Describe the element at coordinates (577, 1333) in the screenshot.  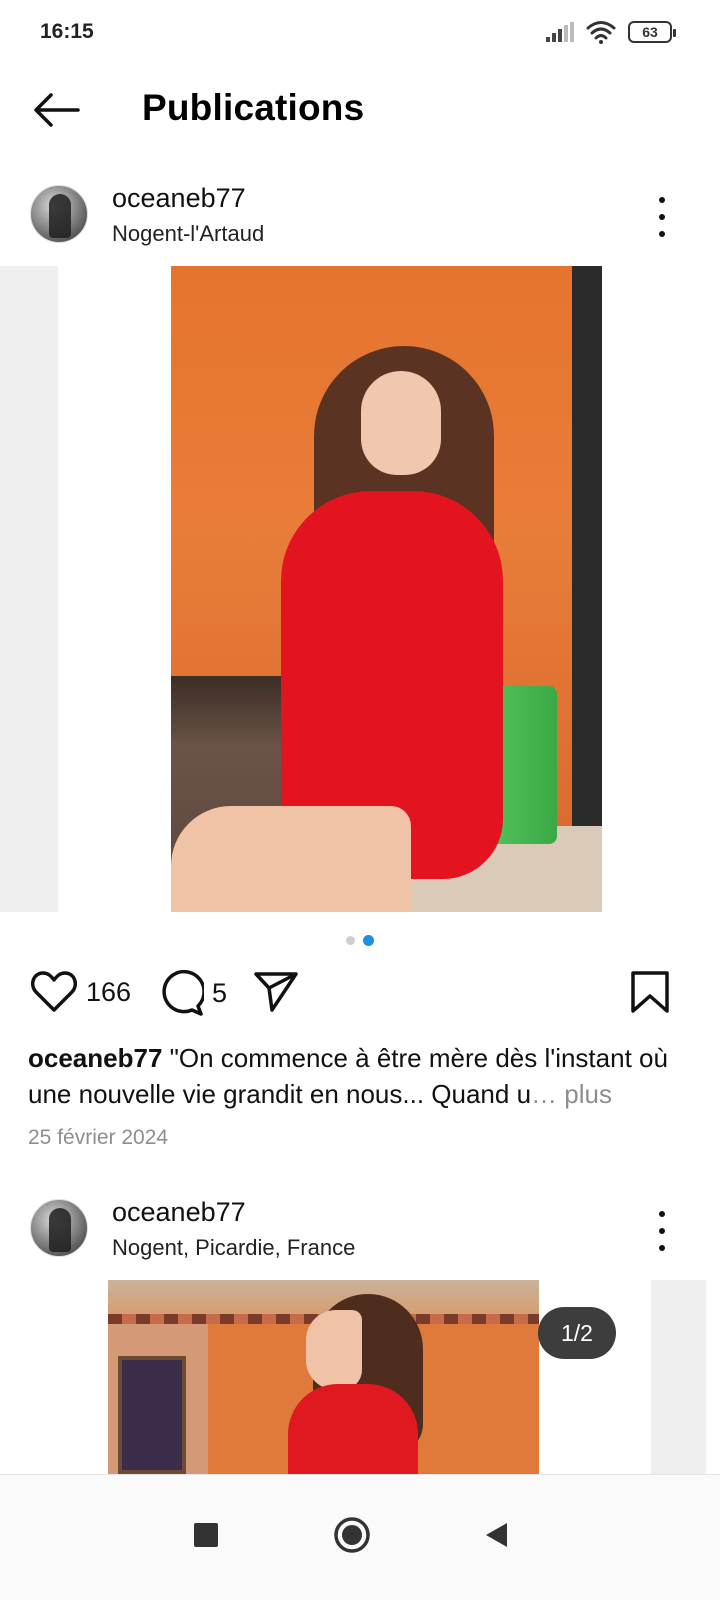
I see `image-counter-badge: 1/2` at that location.